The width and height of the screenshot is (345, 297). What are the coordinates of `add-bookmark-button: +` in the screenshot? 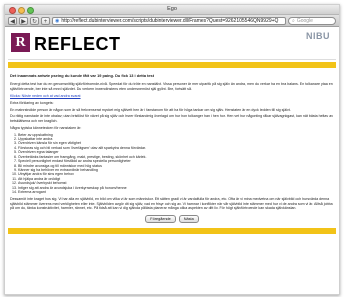 It's located at (45, 20).